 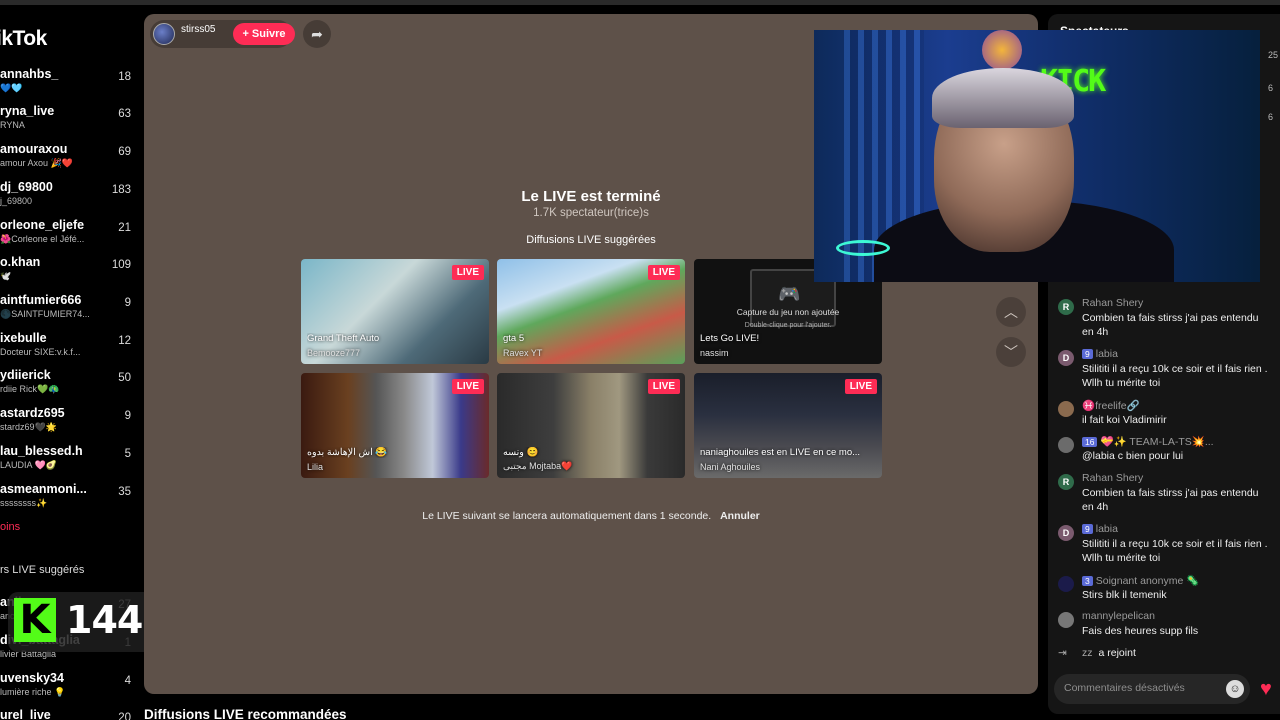 What do you see at coordinates (1011, 312) in the screenshot?
I see `chevron-up-icon: ︿` at bounding box center [1011, 312].